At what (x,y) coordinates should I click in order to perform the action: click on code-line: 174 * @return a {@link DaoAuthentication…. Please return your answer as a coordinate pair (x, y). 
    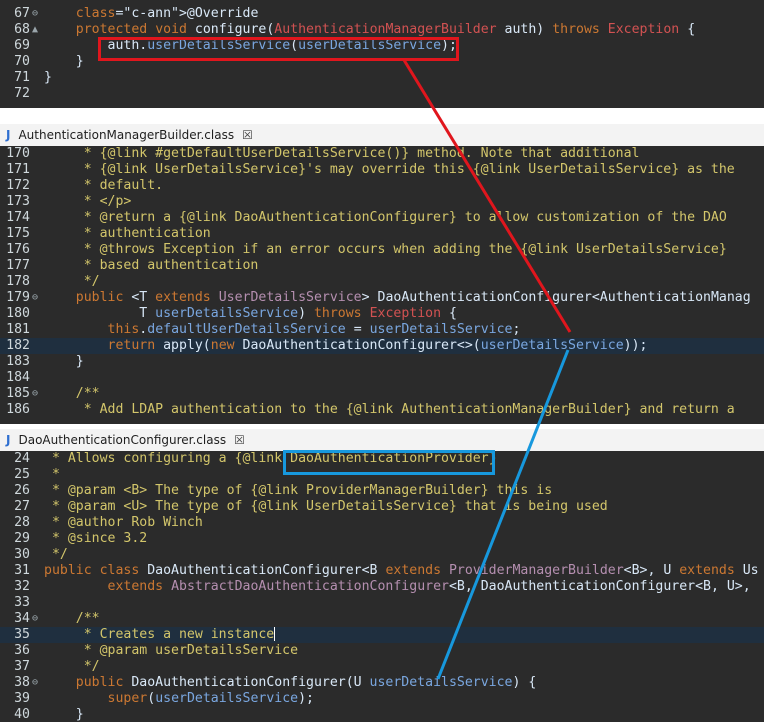
    Looking at the image, I should click on (382, 218).